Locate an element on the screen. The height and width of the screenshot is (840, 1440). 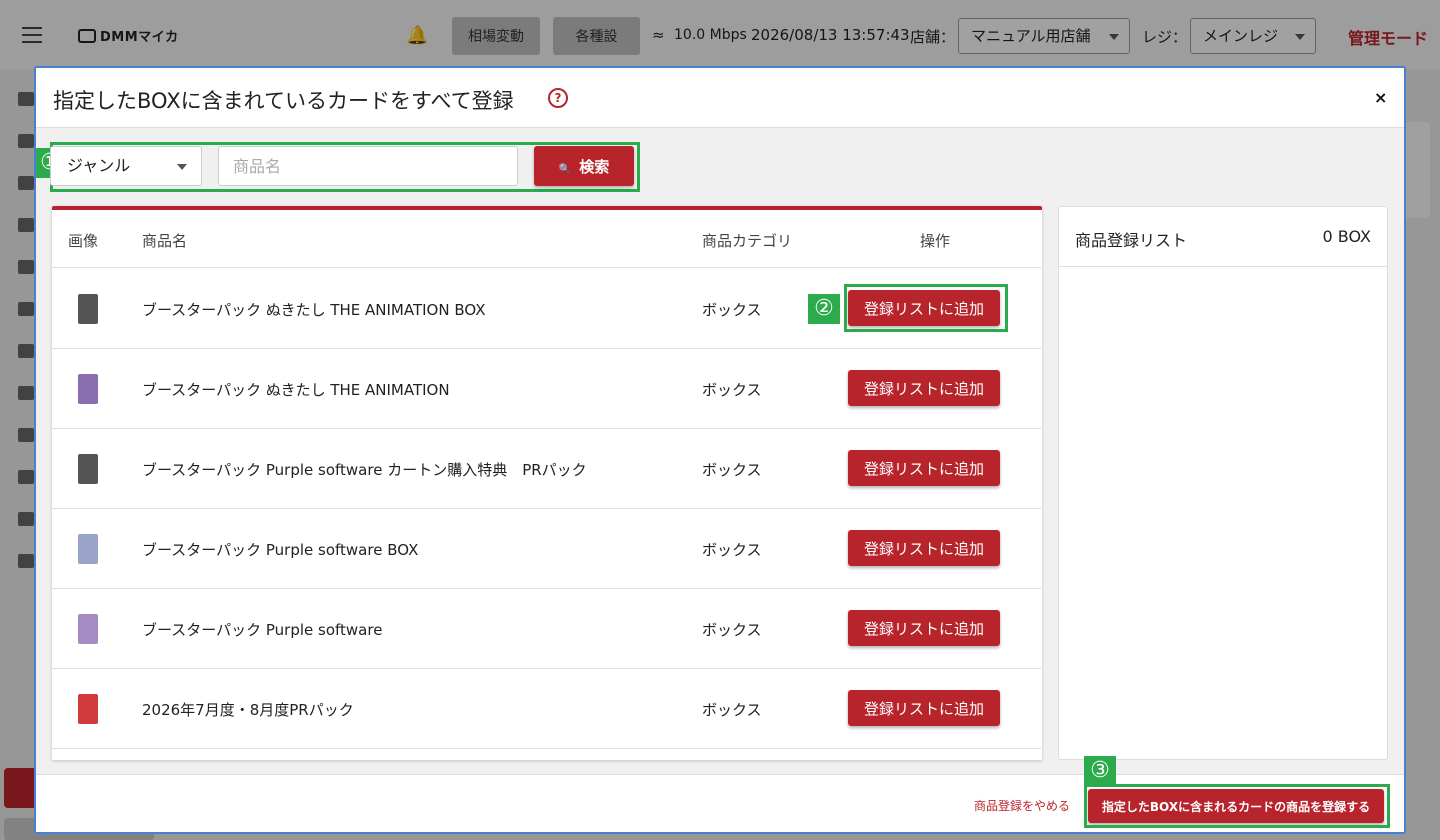
table-header: 画像 商品名 商品カテゴリ 操作 is located at coordinates (547, 239).